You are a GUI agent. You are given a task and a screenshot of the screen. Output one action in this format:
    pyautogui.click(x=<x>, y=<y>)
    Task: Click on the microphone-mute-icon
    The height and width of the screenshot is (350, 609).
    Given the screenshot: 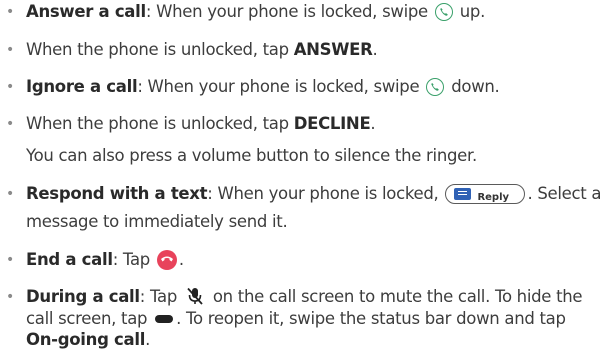 What is the action you would take?
    pyautogui.click(x=195, y=296)
    